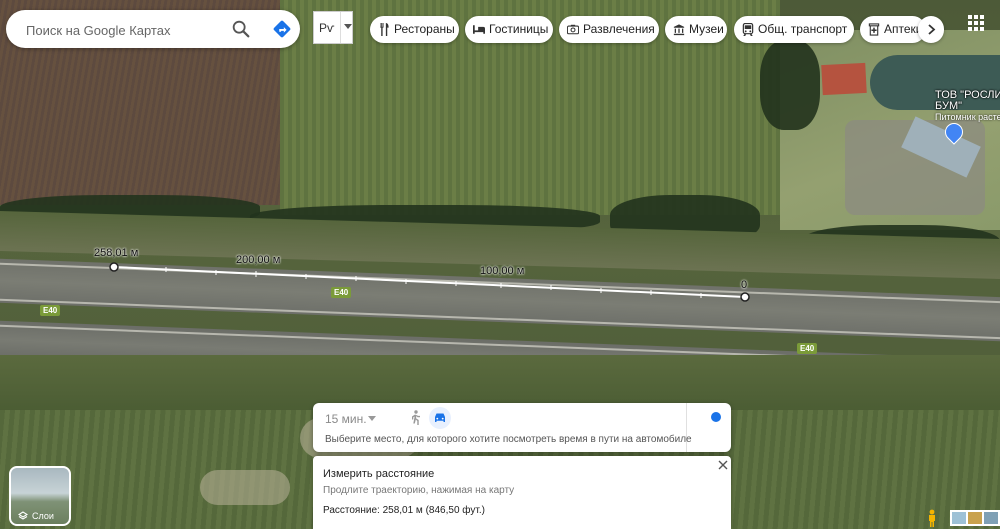  I want to click on camera-icon, so click(573, 29).